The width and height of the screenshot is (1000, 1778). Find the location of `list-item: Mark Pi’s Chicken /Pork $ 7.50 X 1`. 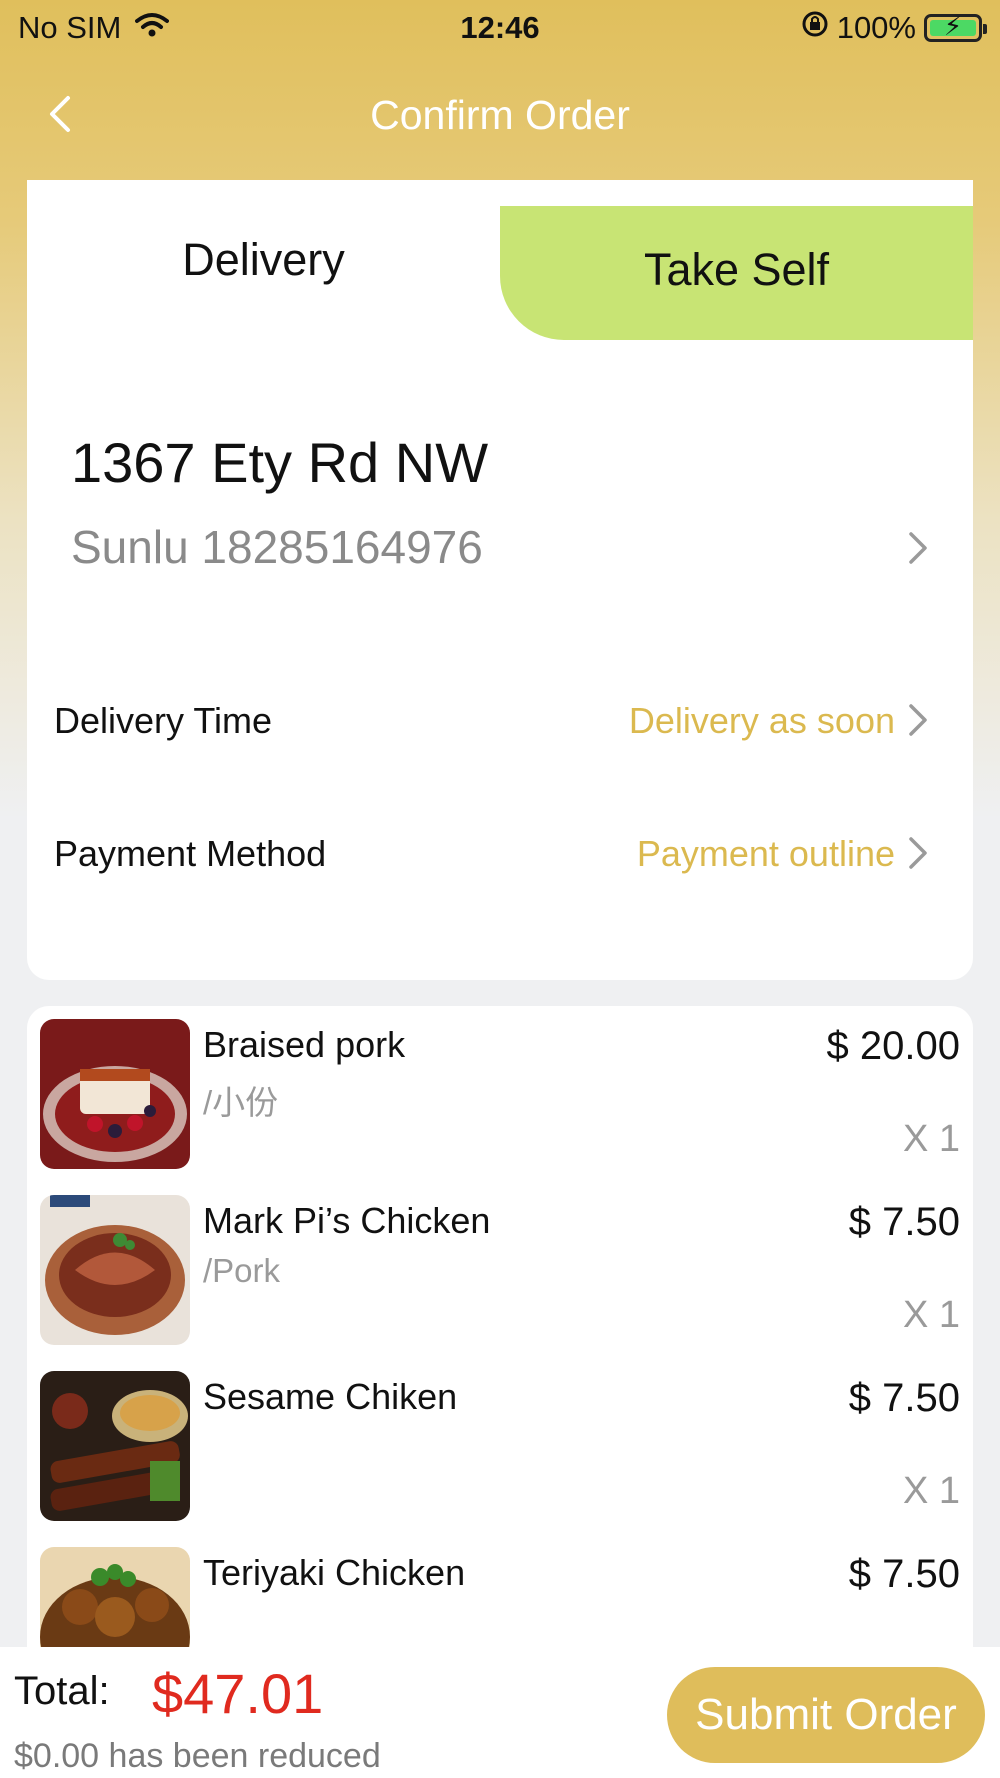

list-item: Mark Pi’s Chicken /Pork $ 7.50 X 1 is located at coordinates (500, 1270).